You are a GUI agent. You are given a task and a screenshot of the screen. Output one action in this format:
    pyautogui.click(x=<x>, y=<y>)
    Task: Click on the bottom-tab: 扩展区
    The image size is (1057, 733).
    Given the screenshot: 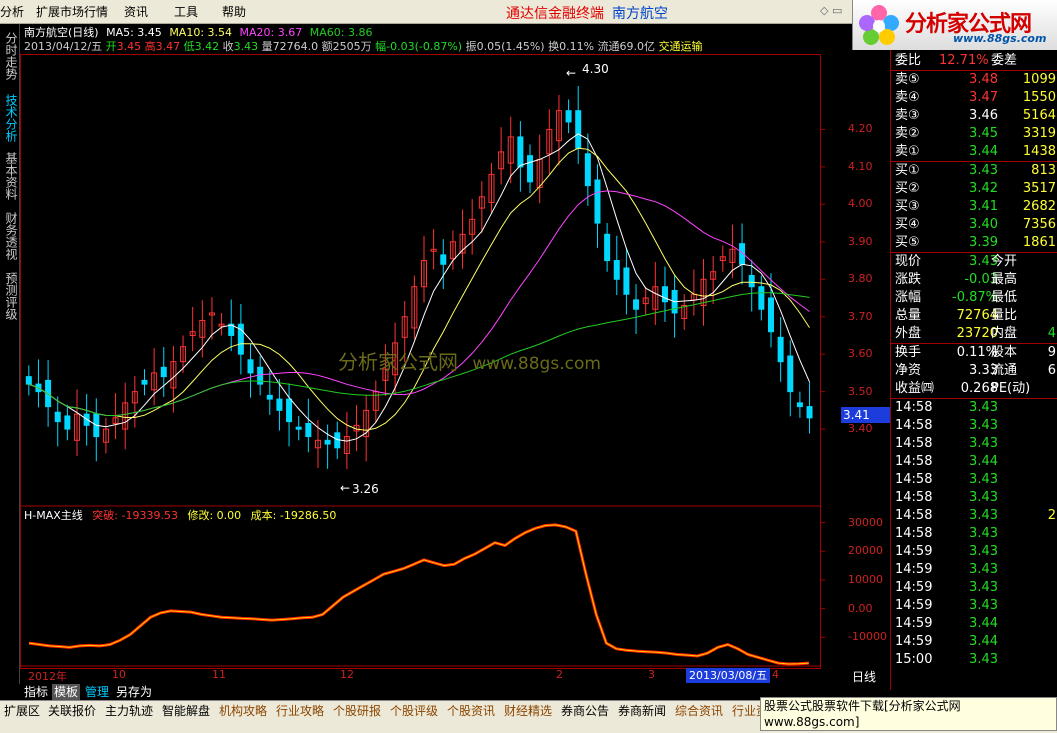 What is the action you would take?
    pyautogui.click(x=22, y=711)
    